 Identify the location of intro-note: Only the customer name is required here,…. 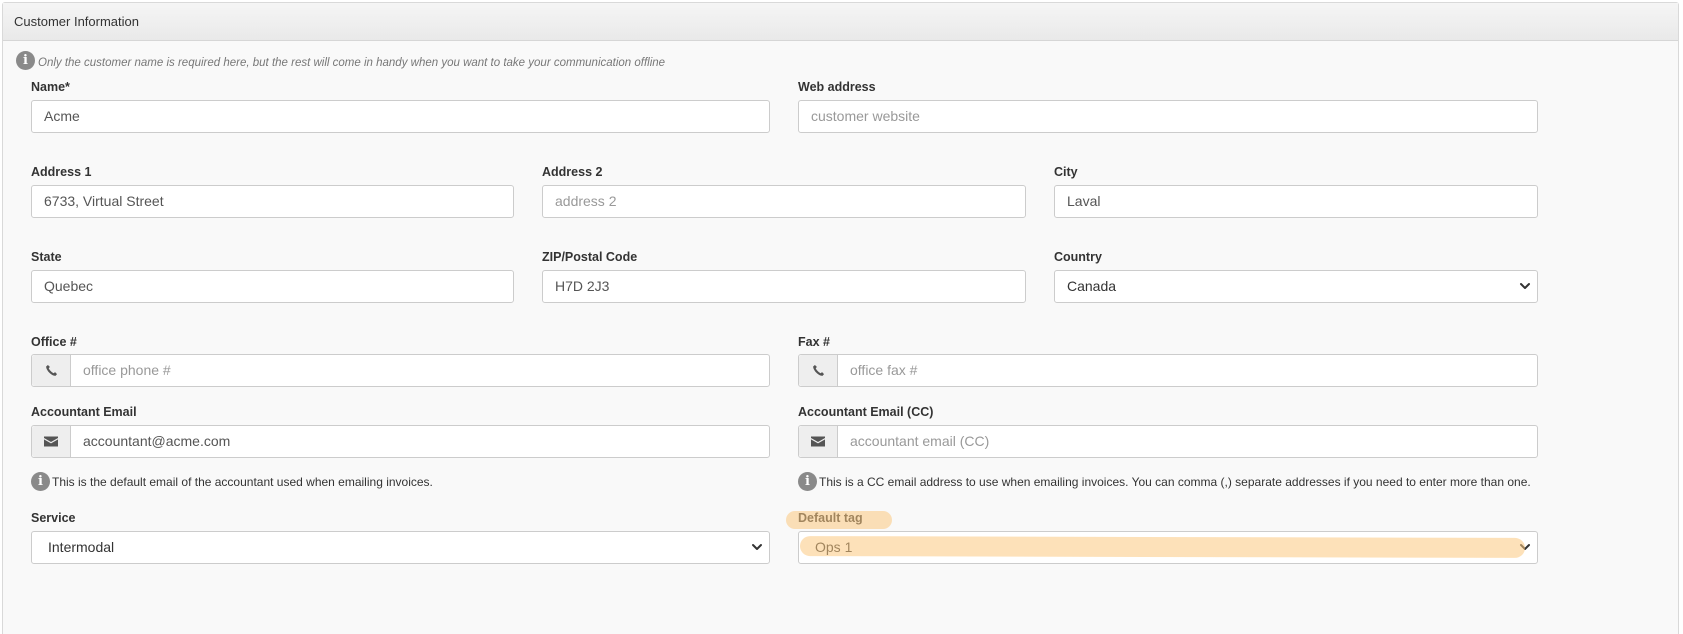
(352, 63).